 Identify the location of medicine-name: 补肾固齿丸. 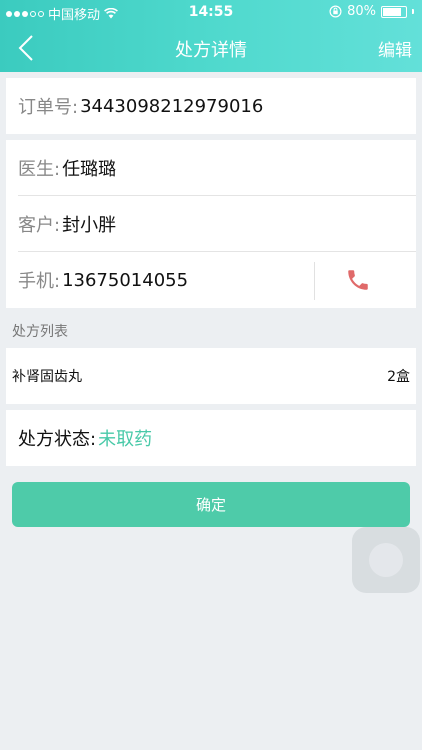
(47, 377).